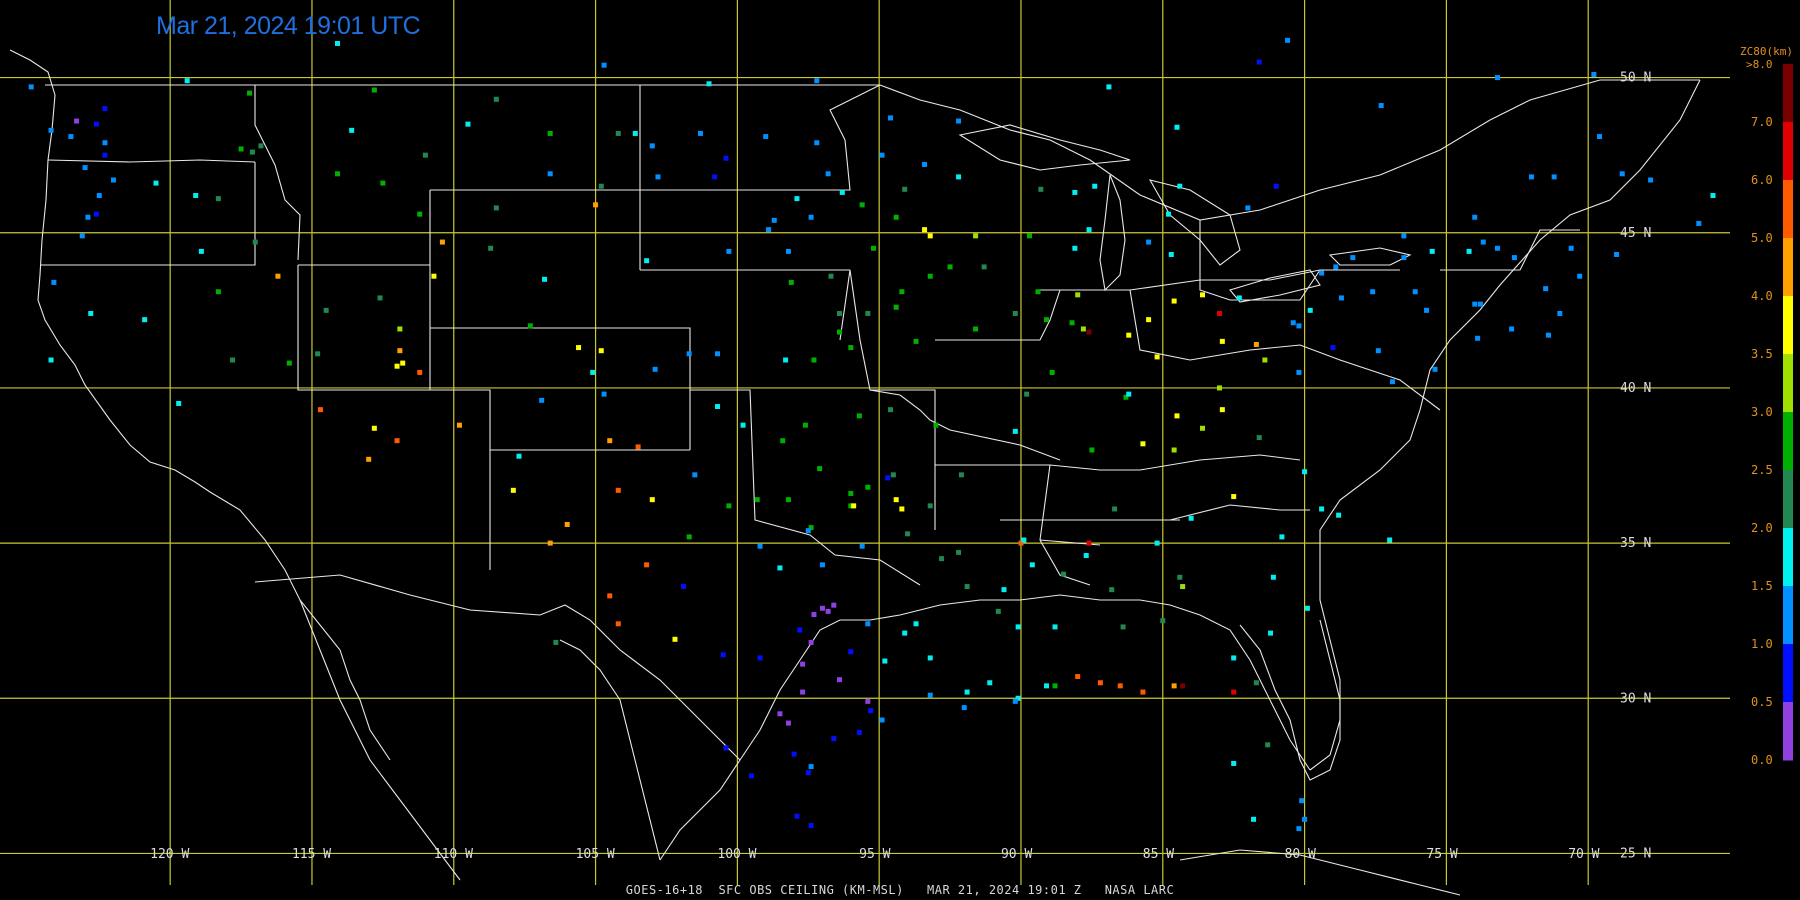 The image size is (1800, 900). I want to click on gulf-coastline, so click(985, 727).